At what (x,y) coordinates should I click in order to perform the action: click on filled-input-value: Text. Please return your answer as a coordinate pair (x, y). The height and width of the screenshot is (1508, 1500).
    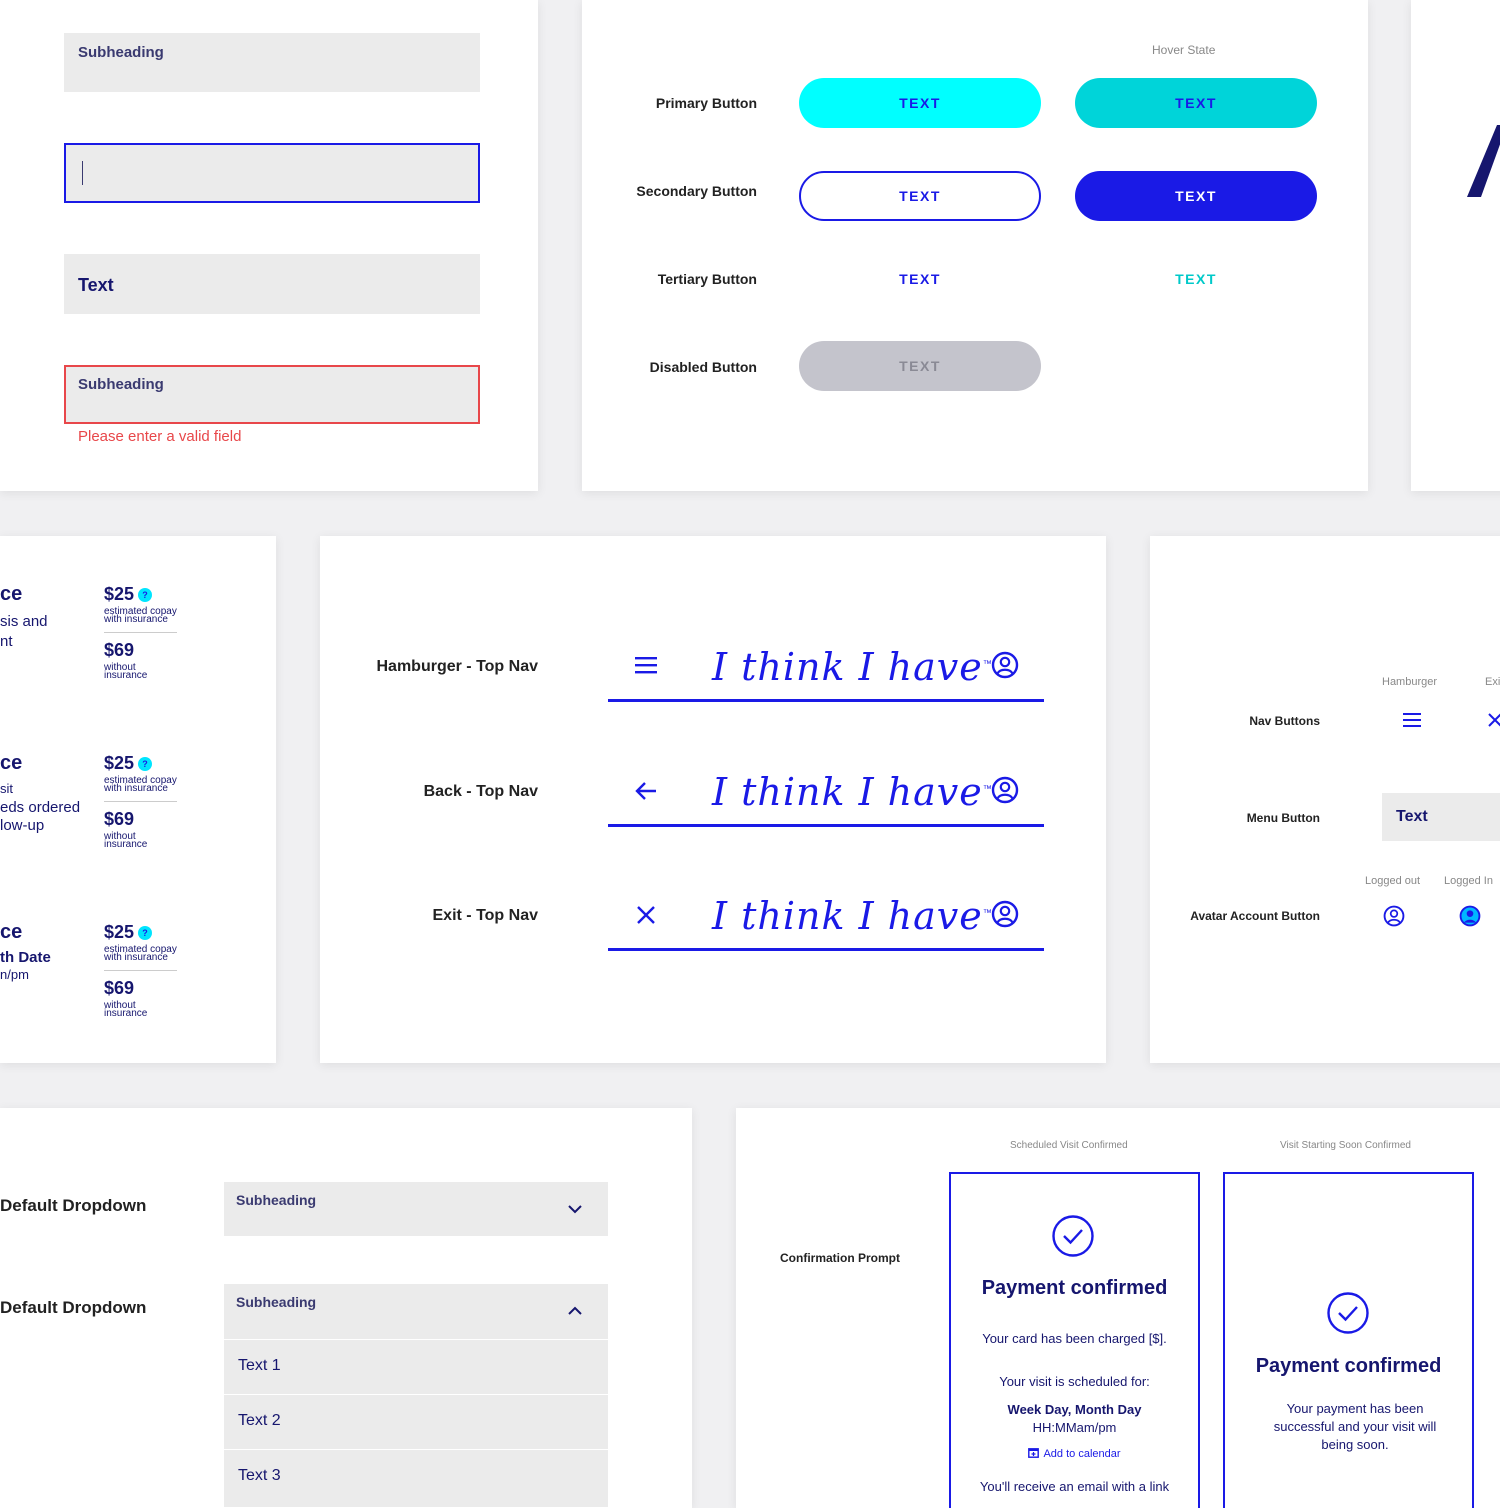
    Looking at the image, I should click on (96, 285).